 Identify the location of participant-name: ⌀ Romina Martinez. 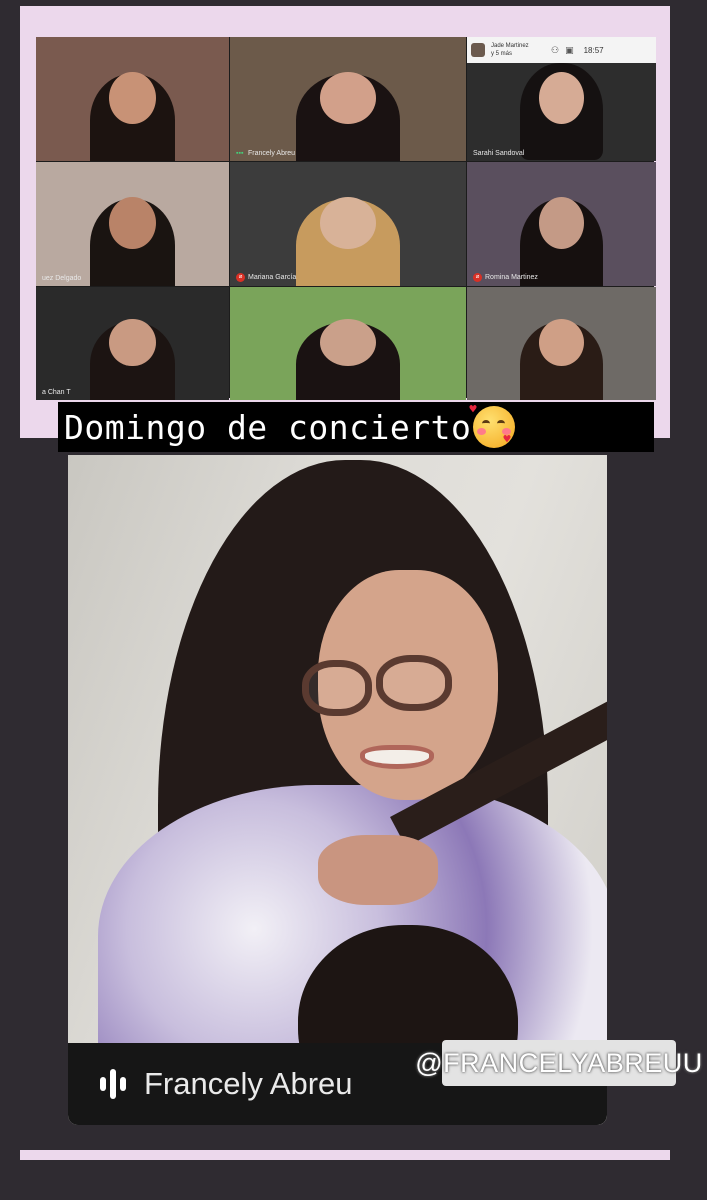
(505, 277).